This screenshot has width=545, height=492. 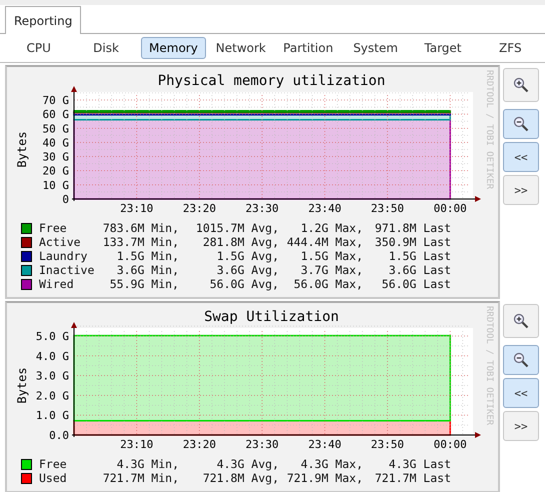 I want to click on y-tick-label: 30 G, so click(x=55, y=157).